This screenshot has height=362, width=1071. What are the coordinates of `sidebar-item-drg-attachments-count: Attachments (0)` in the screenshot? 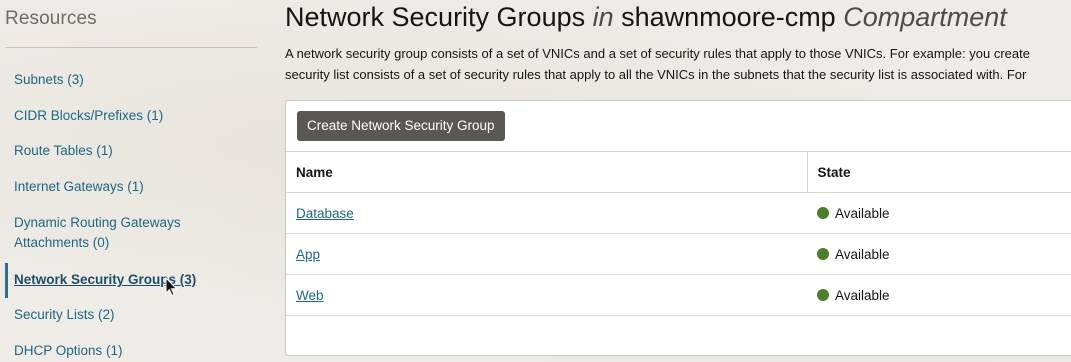 It's located at (61, 243).